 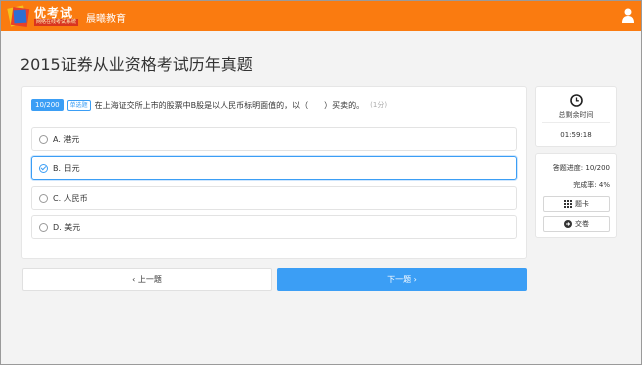 What do you see at coordinates (582, 204) in the screenshot?
I see `answer-card-label: 题卡` at bounding box center [582, 204].